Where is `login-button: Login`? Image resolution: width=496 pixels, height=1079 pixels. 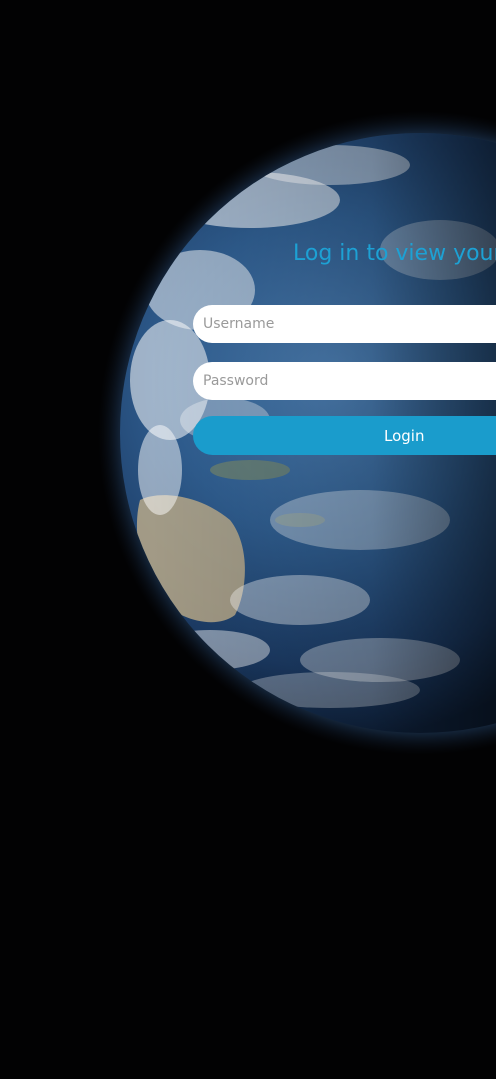
login-button: Login is located at coordinates (344, 435).